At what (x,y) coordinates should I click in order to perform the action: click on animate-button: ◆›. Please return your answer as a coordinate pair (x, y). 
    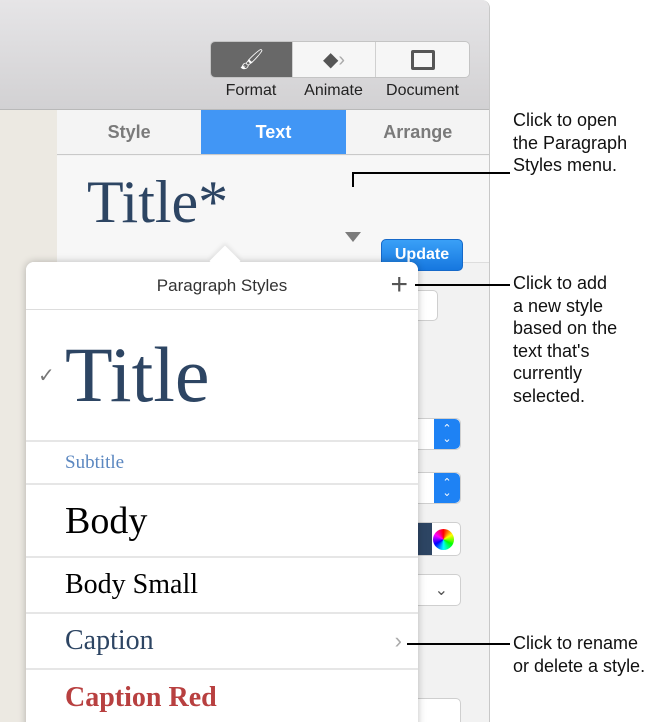
    Looking at the image, I should click on (334, 59).